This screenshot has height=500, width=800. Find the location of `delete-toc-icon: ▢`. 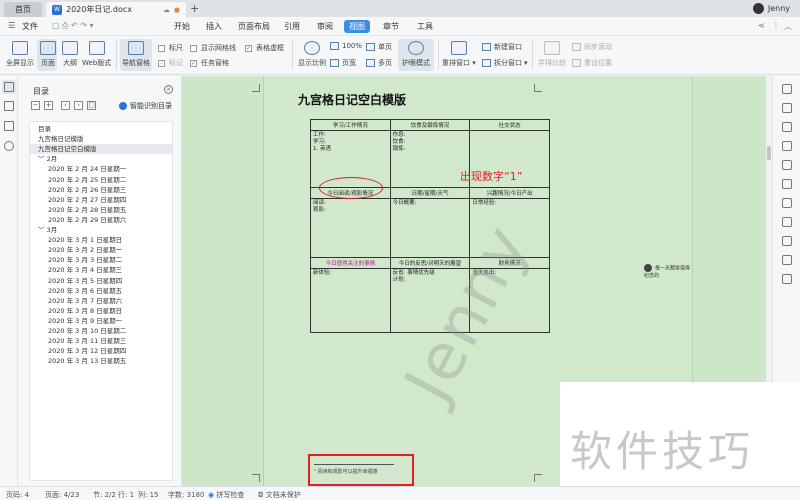

delete-toc-icon: ▢ is located at coordinates (91, 105).